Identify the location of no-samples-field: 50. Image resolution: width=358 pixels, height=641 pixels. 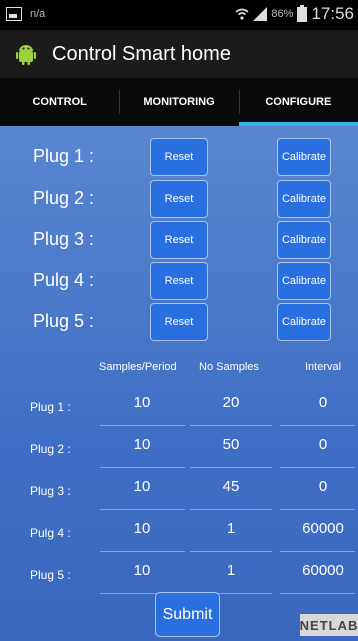
(231, 444).